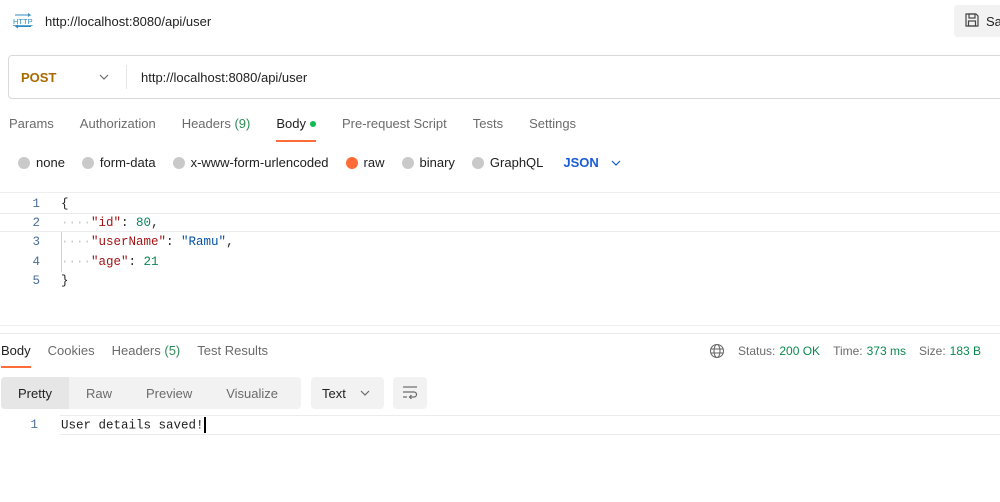  What do you see at coordinates (50, 162) in the screenshot?
I see `radio-label: none` at bounding box center [50, 162].